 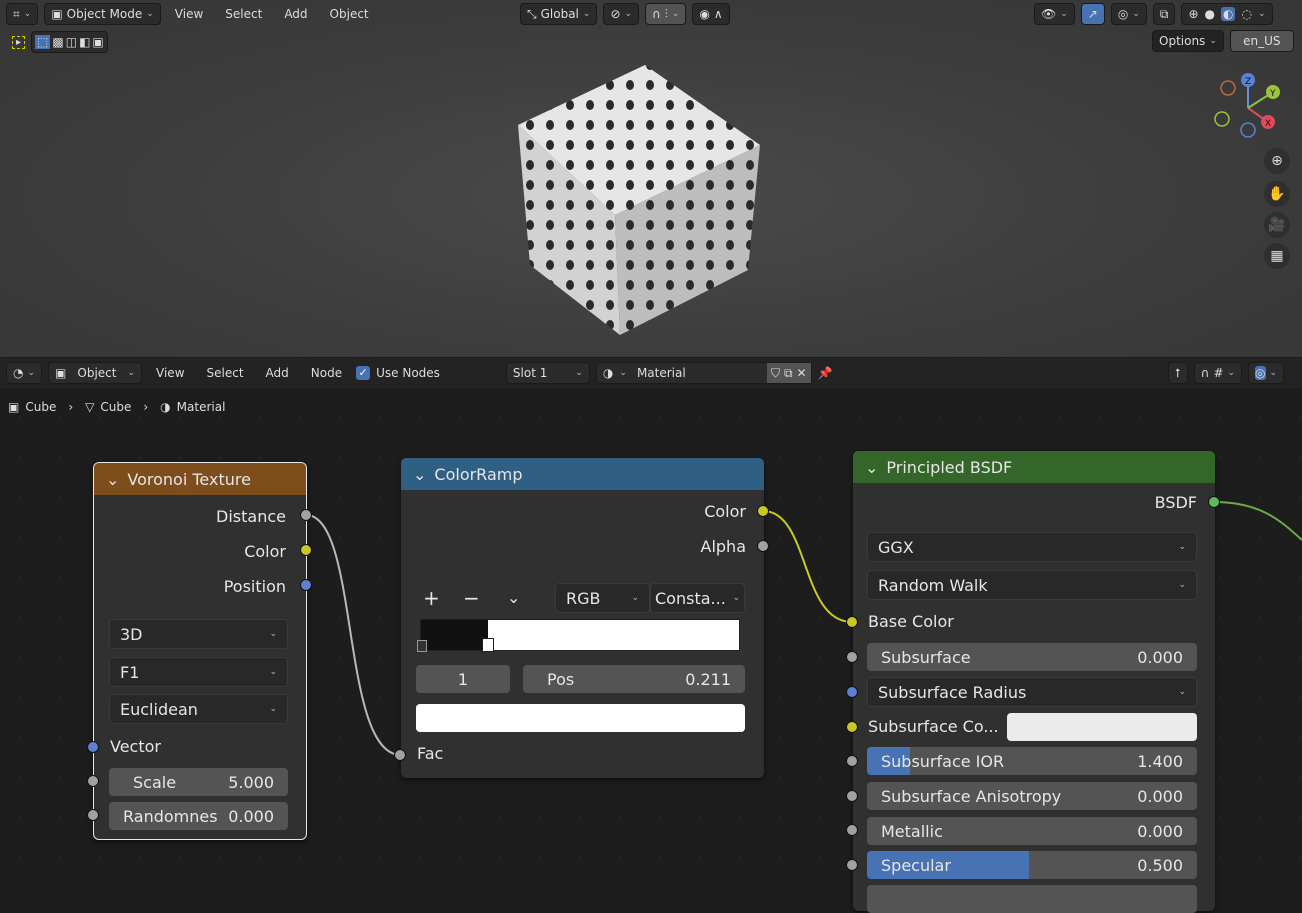 What do you see at coordinates (198, 709) in the screenshot?
I see `metric-dropdown: Euclidean ⌄` at bounding box center [198, 709].